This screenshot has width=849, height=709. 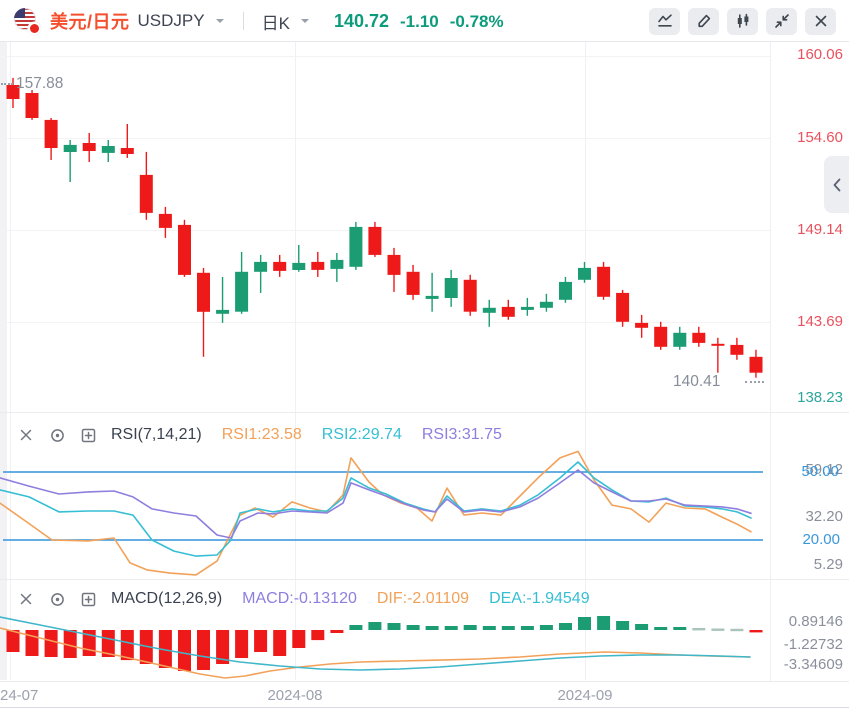 I want to click on close-chart-button, so click(x=820, y=21).